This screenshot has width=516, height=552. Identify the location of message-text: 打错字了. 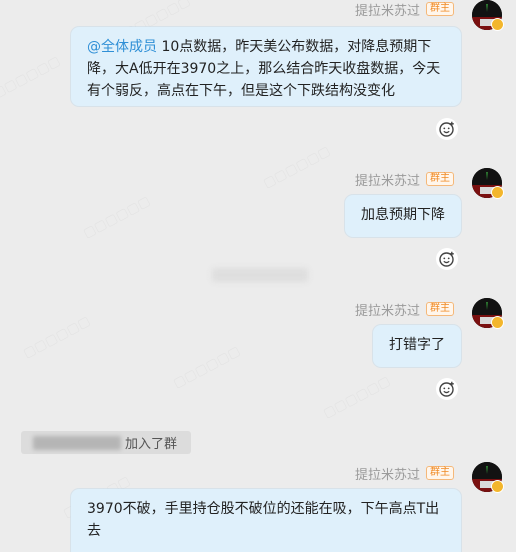
(417, 345).